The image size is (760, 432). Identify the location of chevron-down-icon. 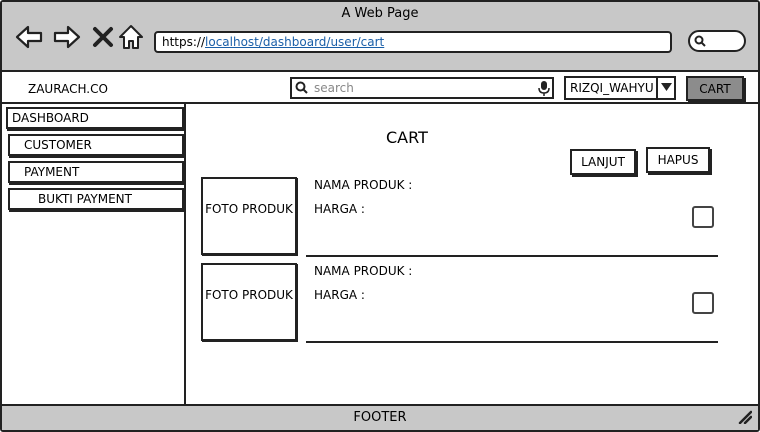
(666, 87).